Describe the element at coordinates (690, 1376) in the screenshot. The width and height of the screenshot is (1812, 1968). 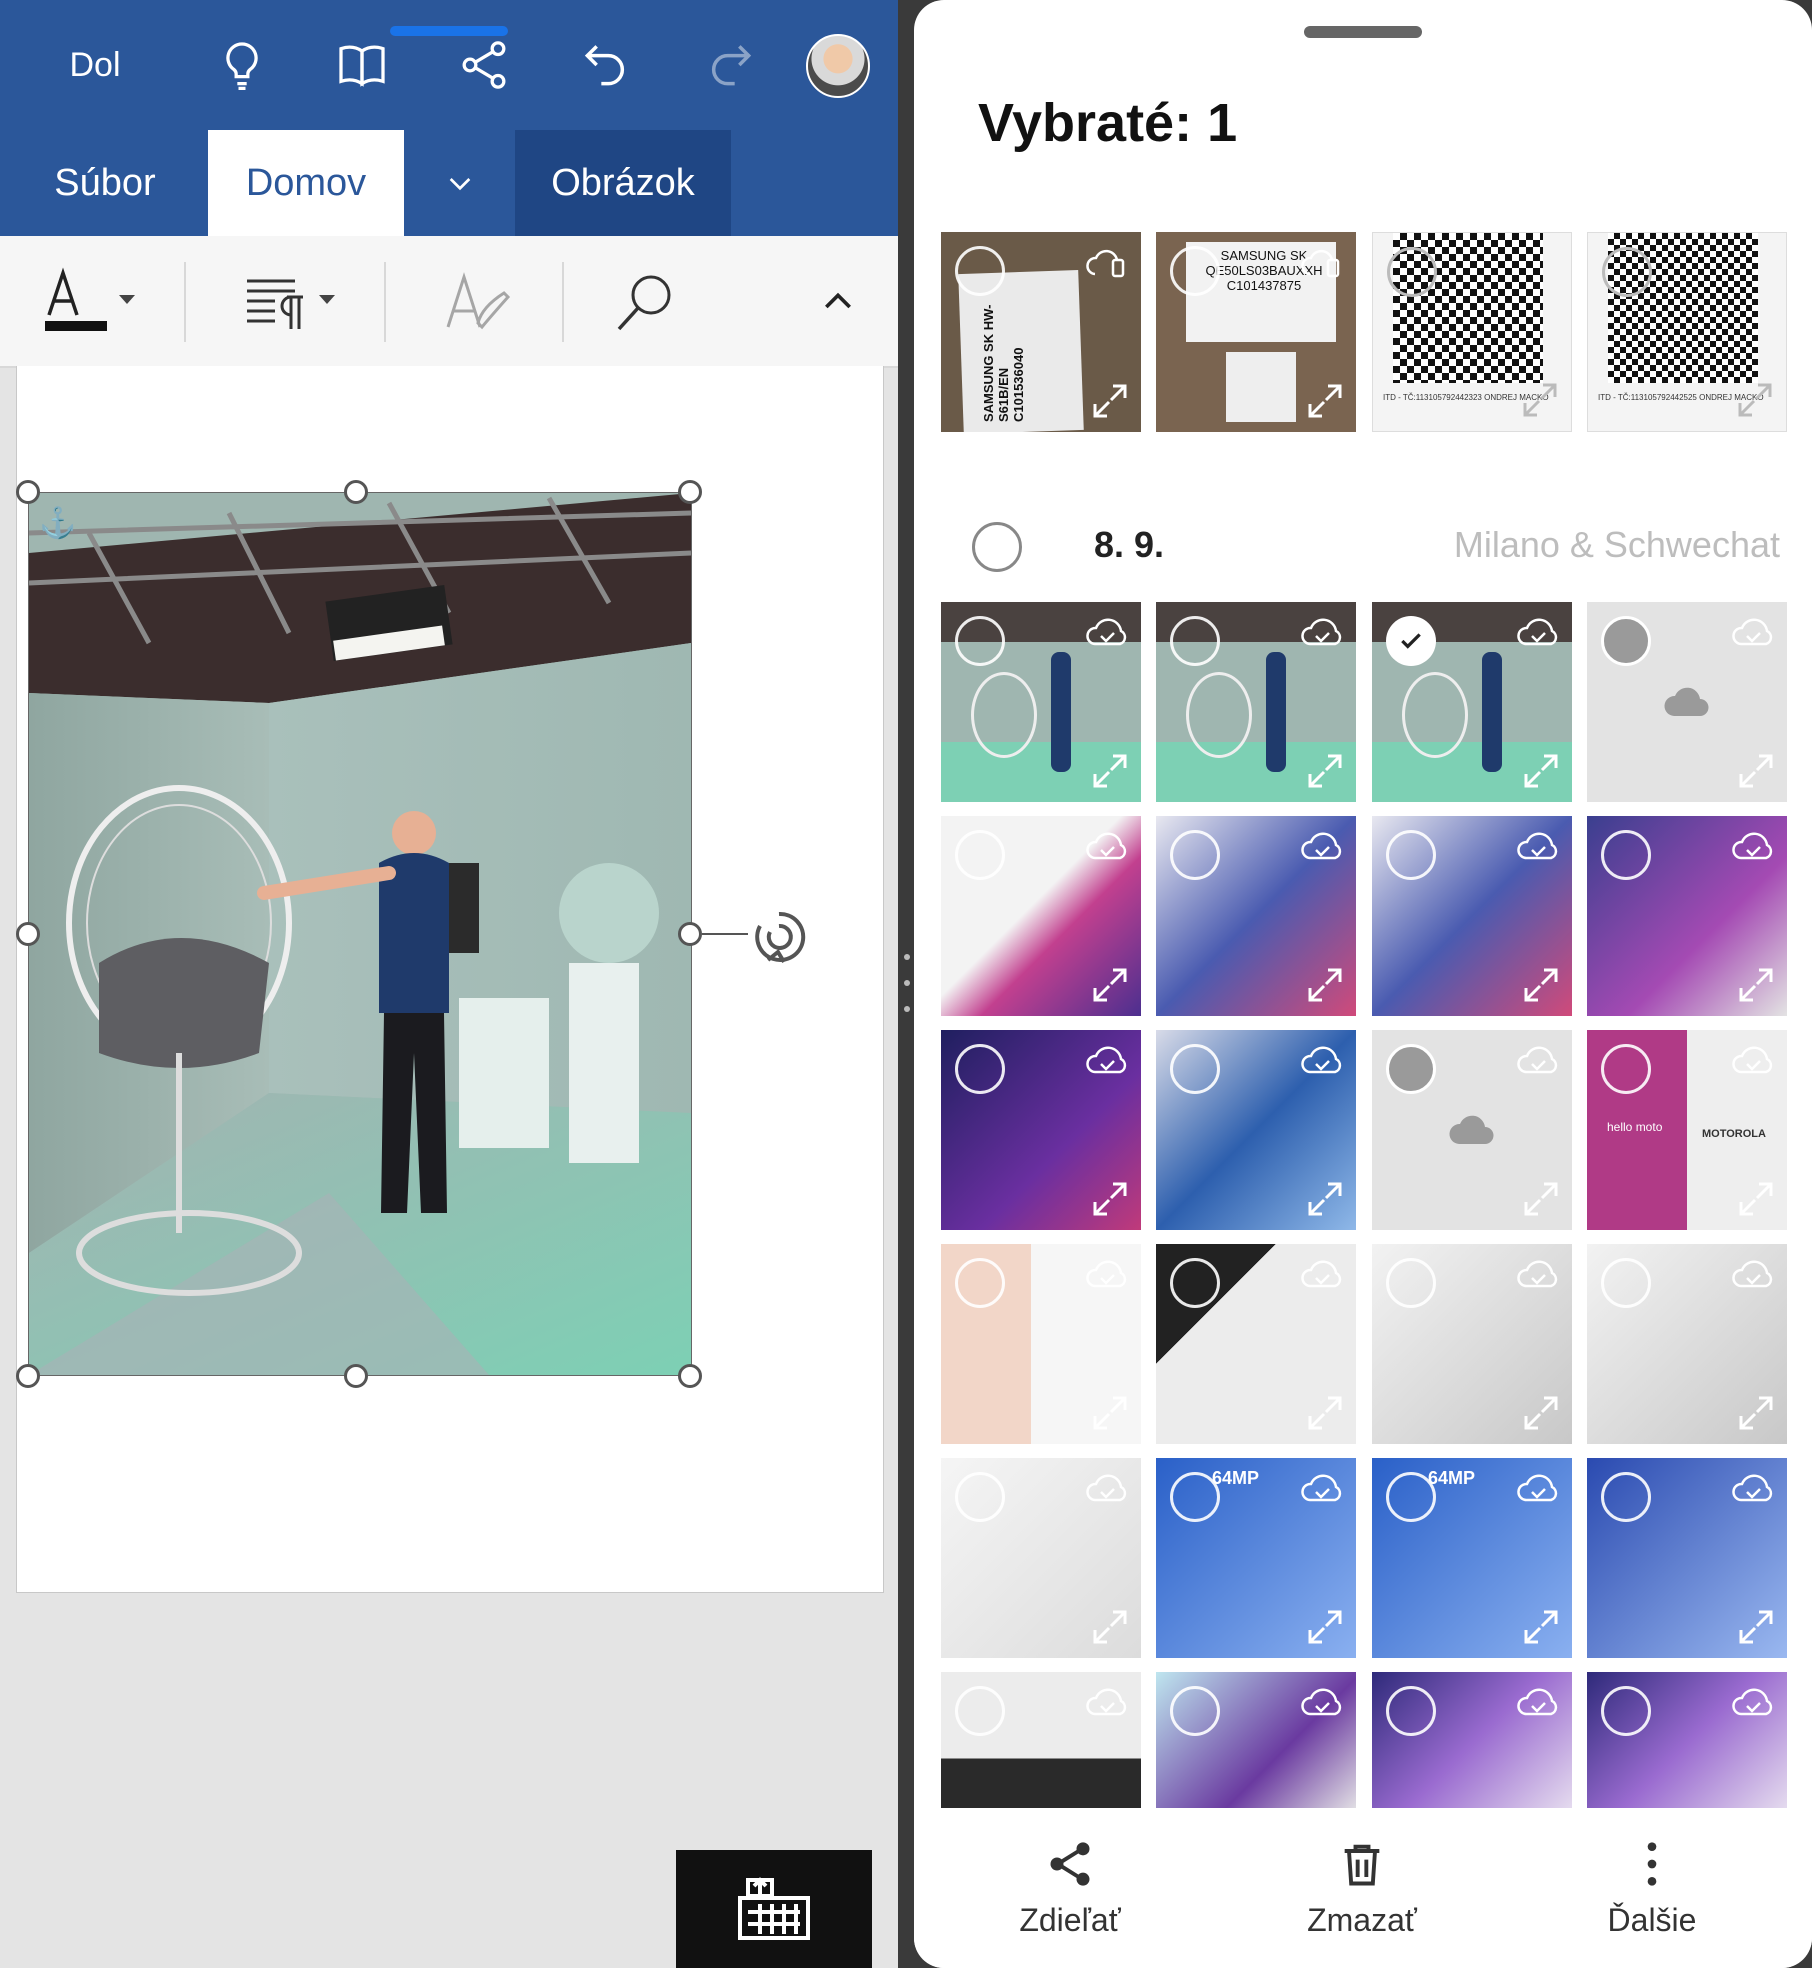
I see `resize-handle-bottom-right` at that location.